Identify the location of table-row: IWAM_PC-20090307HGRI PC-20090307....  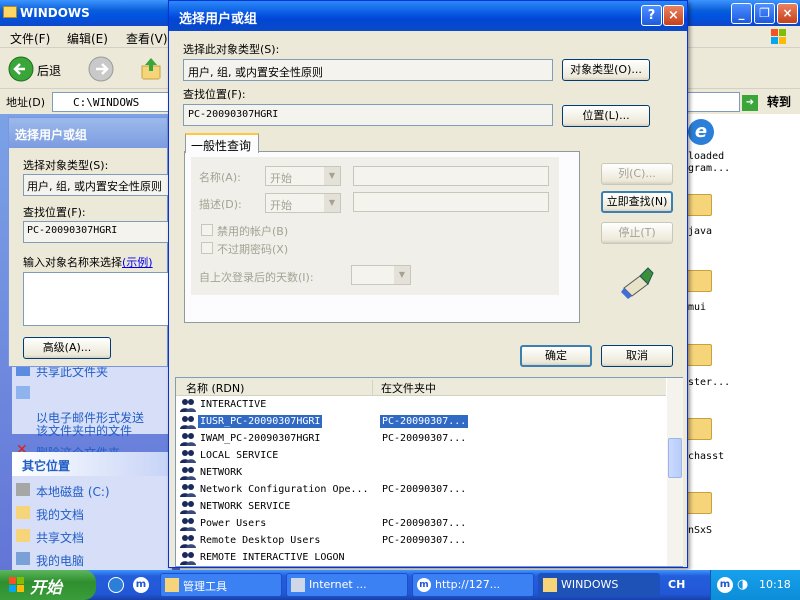
(421, 439).